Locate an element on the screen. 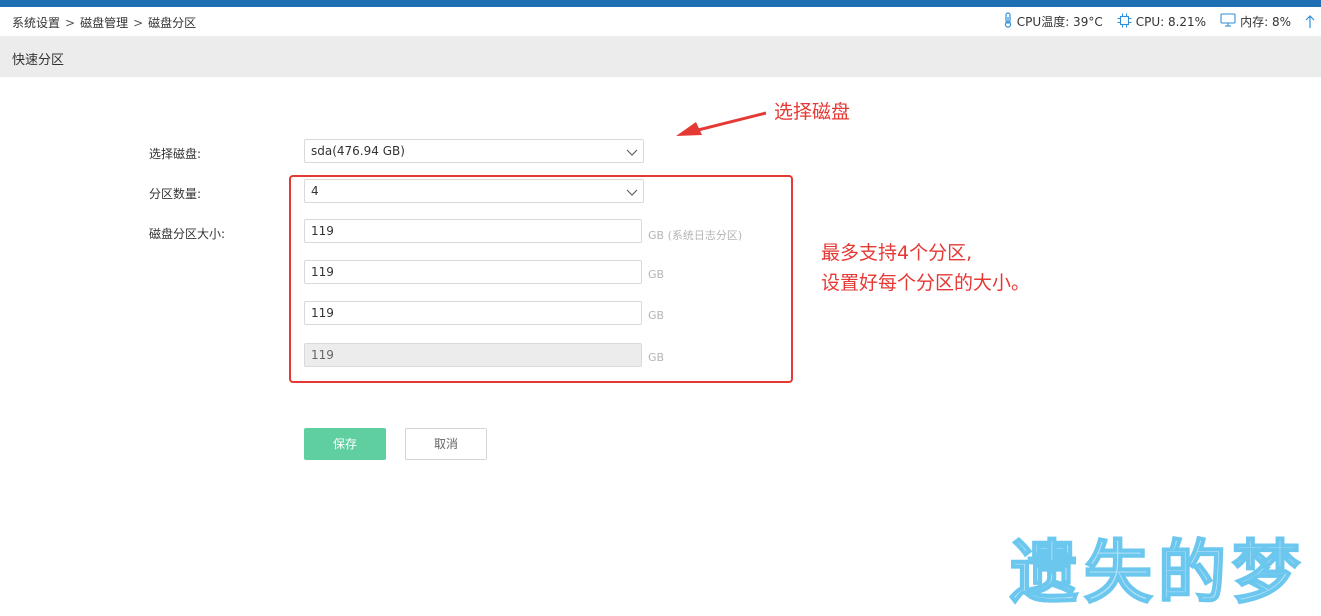  cpu-temp-status: CPU温度: 39°C is located at coordinates (1053, 21).